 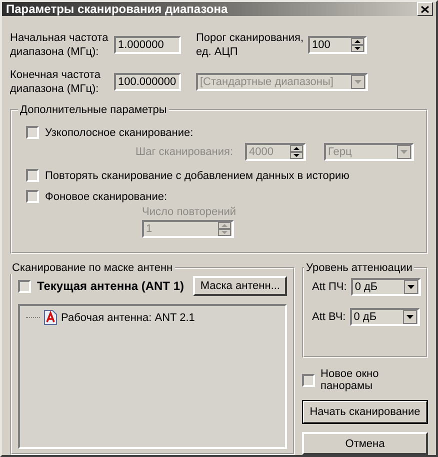 What do you see at coordinates (337, 45) in the screenshot?
I see `spin-field: 100` at bounding box center [337, 45].